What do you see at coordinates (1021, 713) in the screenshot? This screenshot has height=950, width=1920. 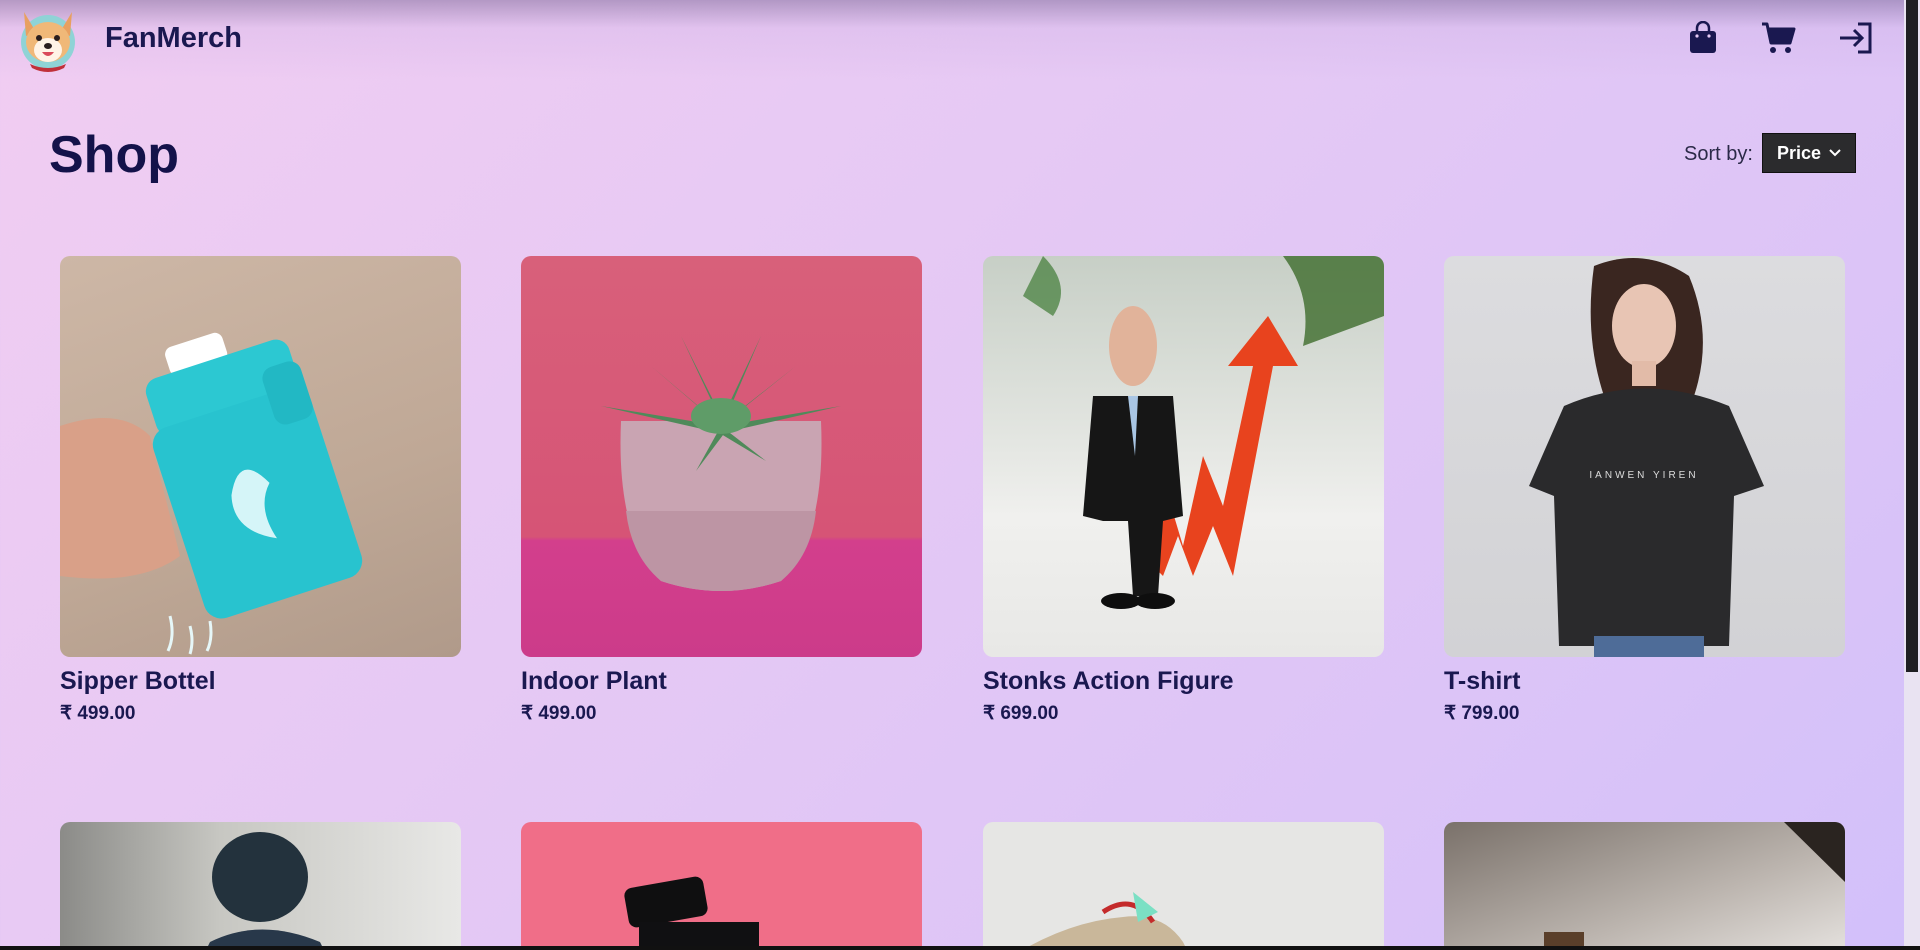 I see `product-price: ₹ 699.00` at bounding box center [1021, 713].